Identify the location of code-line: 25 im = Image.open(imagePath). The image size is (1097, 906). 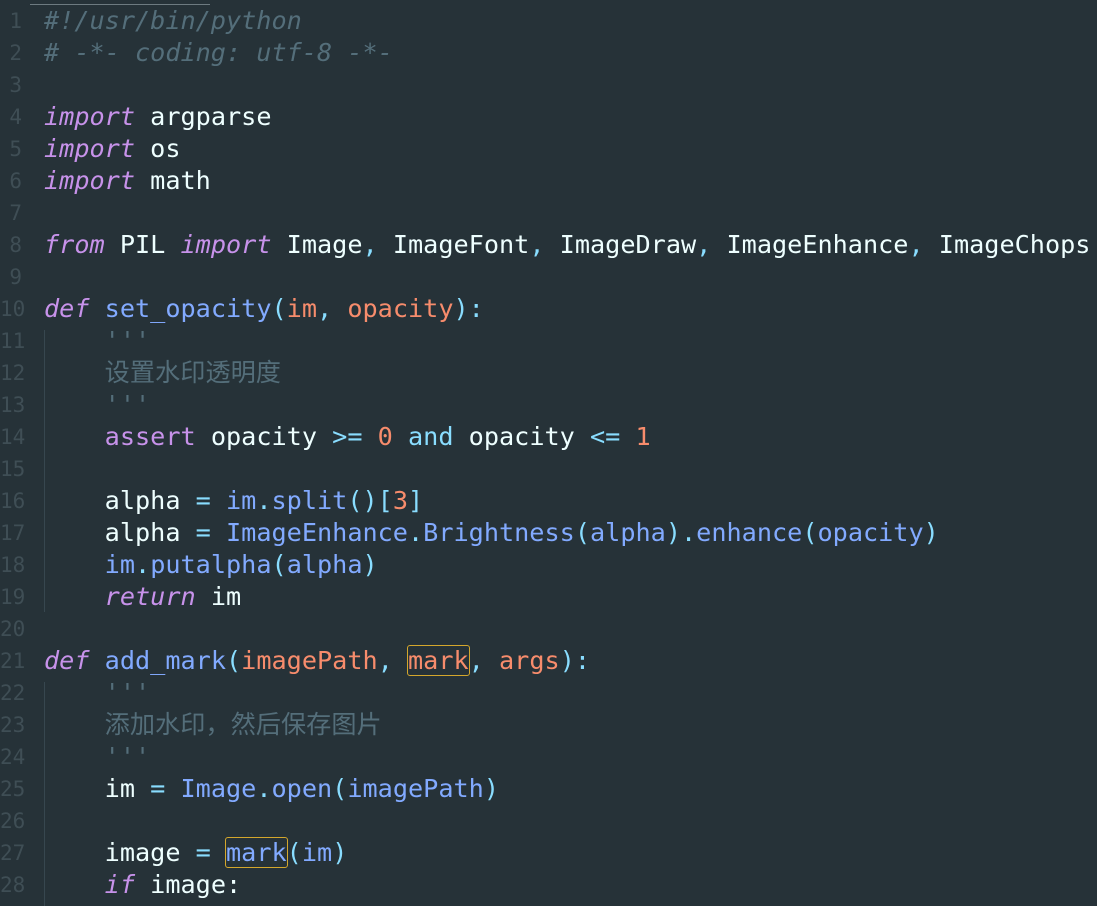
(548, 789).